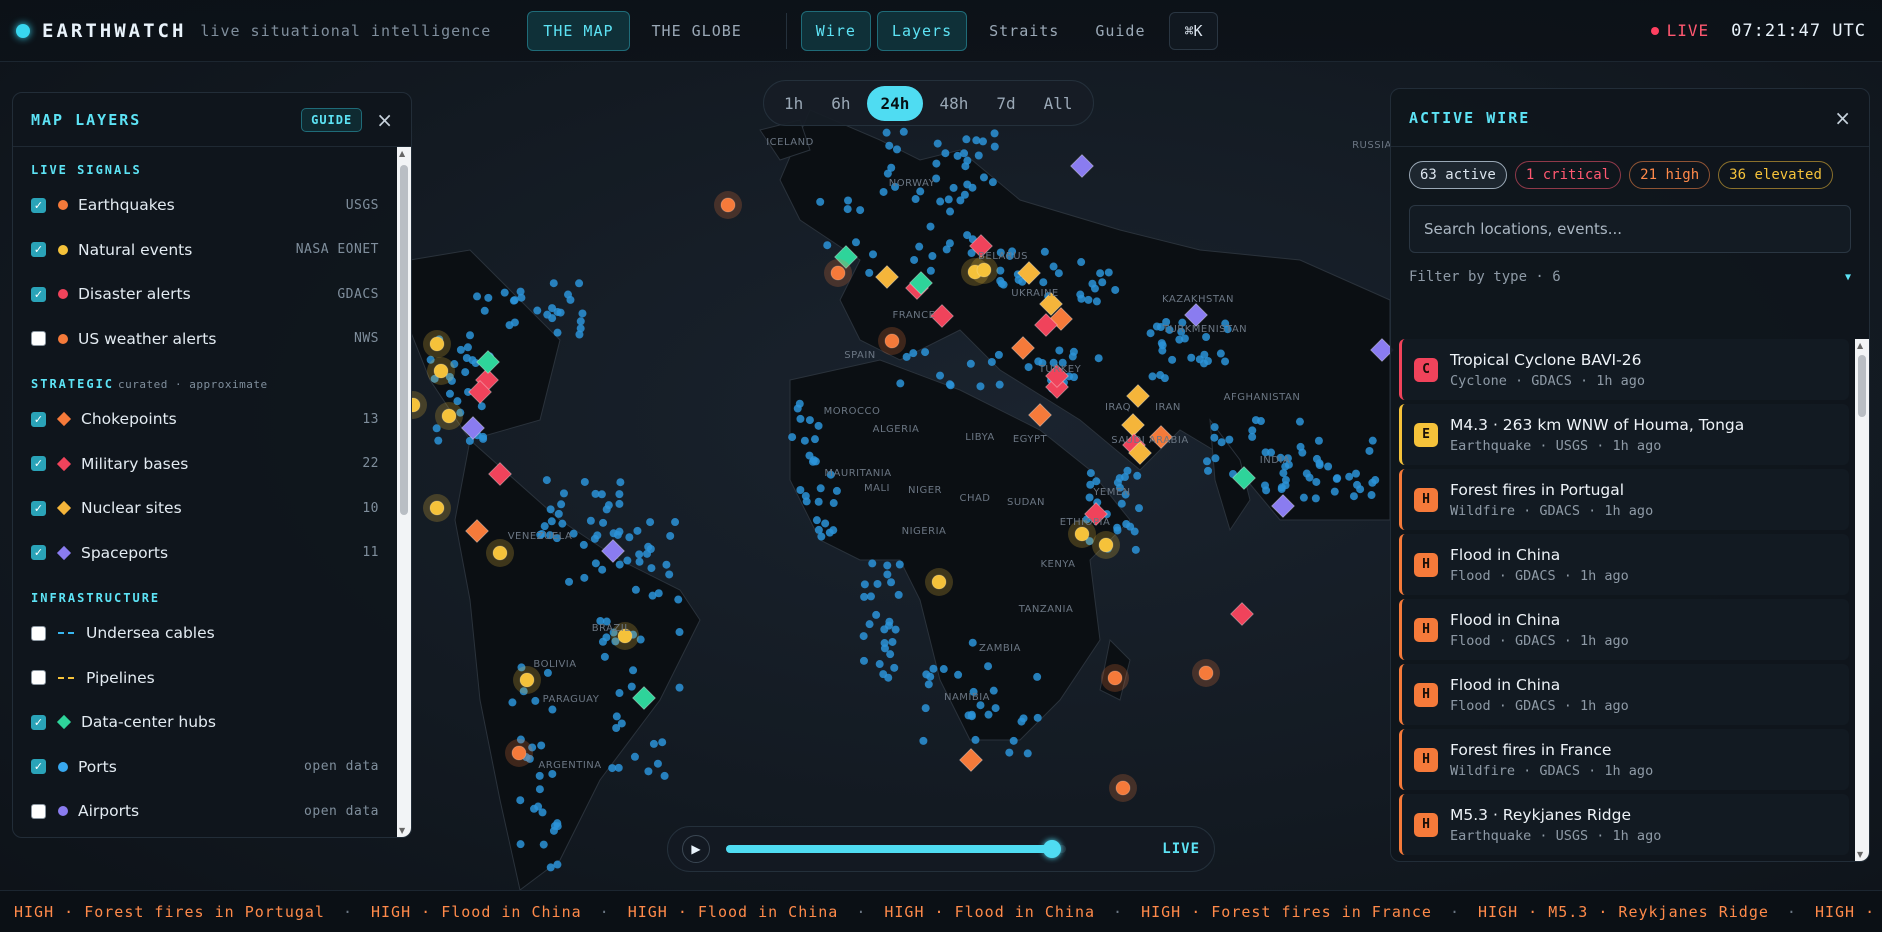  What do you see at coordinates (922, 30) in the screenshot?
I see `layers-button: Layers` at bounding box center [922, 30].